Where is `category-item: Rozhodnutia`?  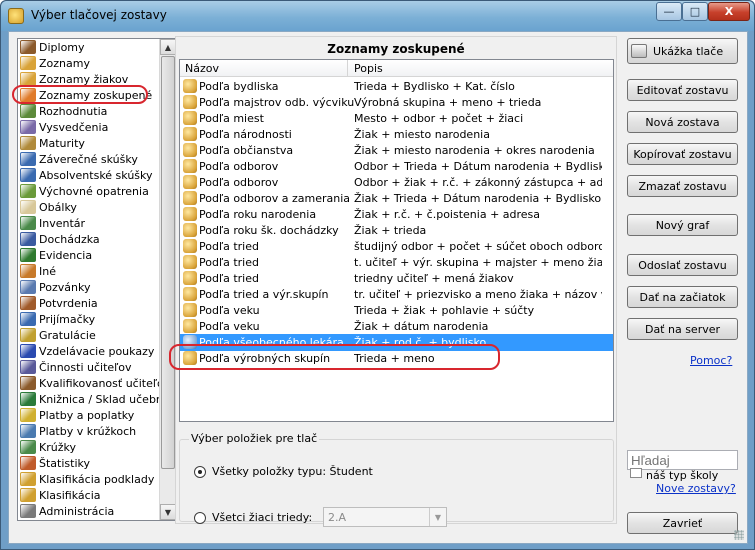
category-item: Rozhodnutia is located at coordinates (88, 111).